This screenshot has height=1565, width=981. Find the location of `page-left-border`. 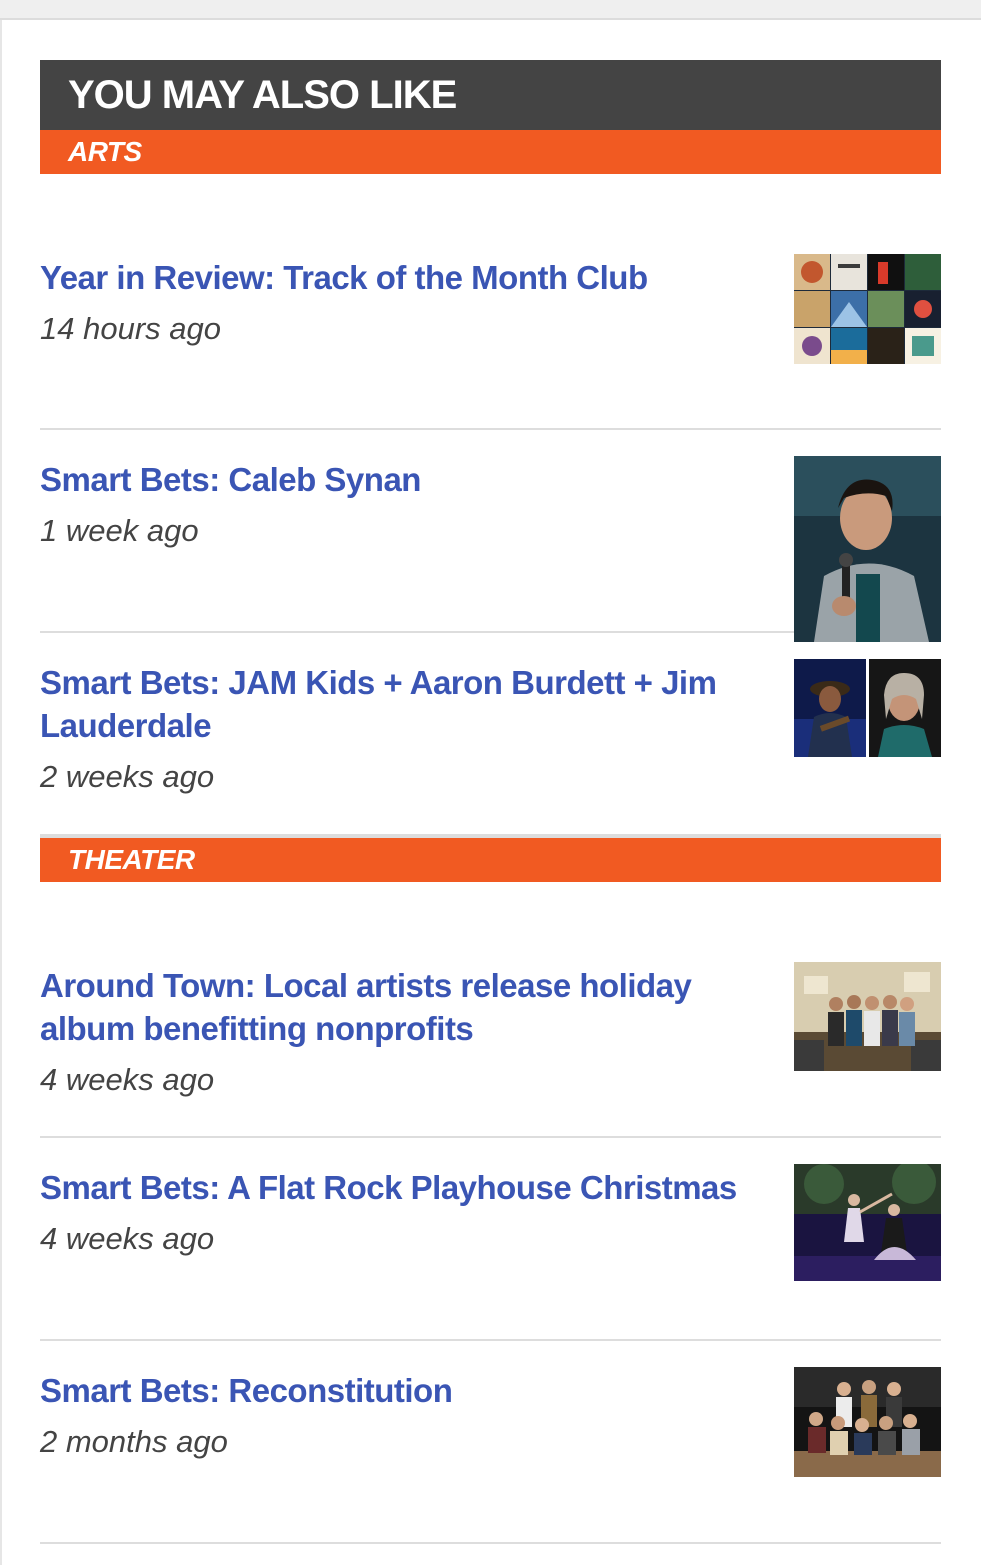

page-left-border is located at coordinates (1, 792).